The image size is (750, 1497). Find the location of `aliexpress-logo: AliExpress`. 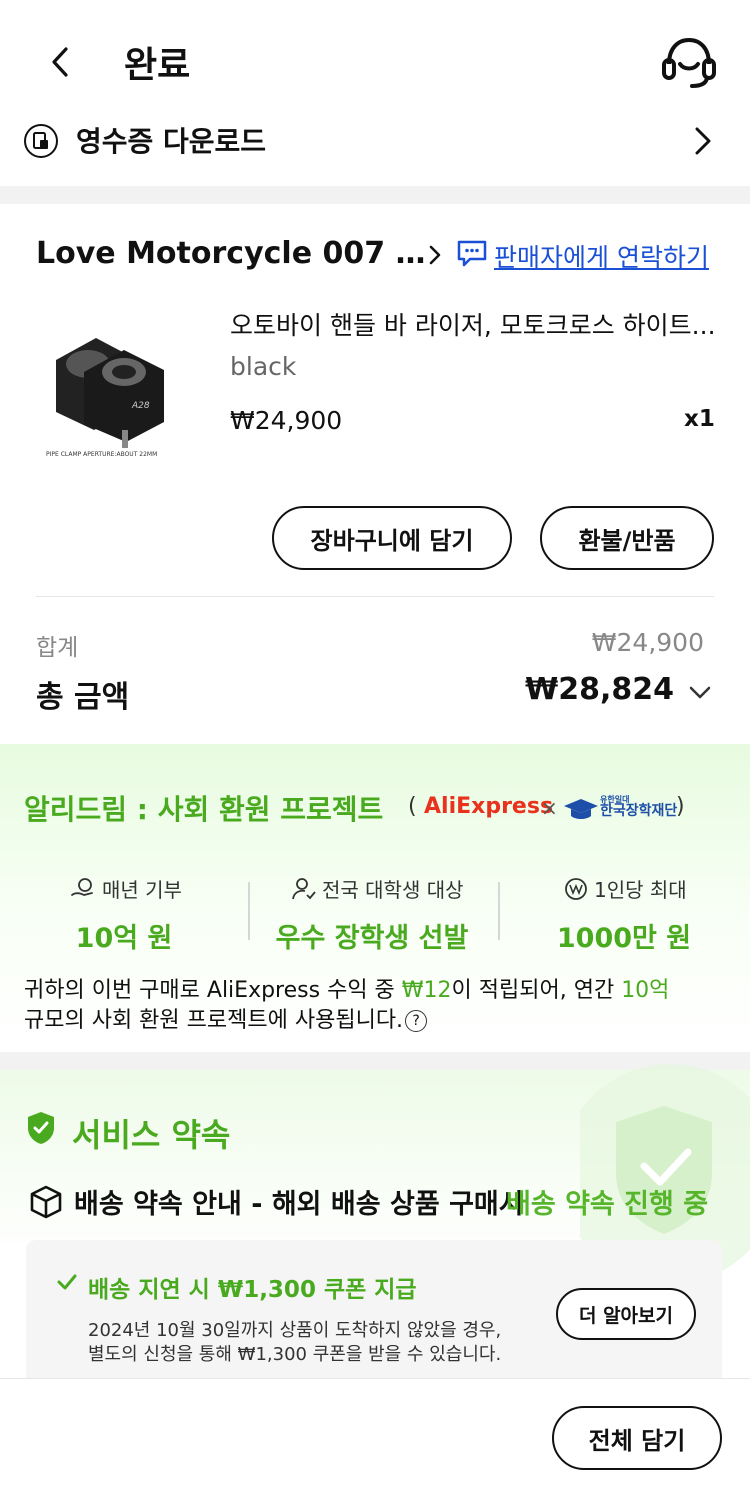

aliexpress-logo: AliExpress is located at coordinates (489, 806).